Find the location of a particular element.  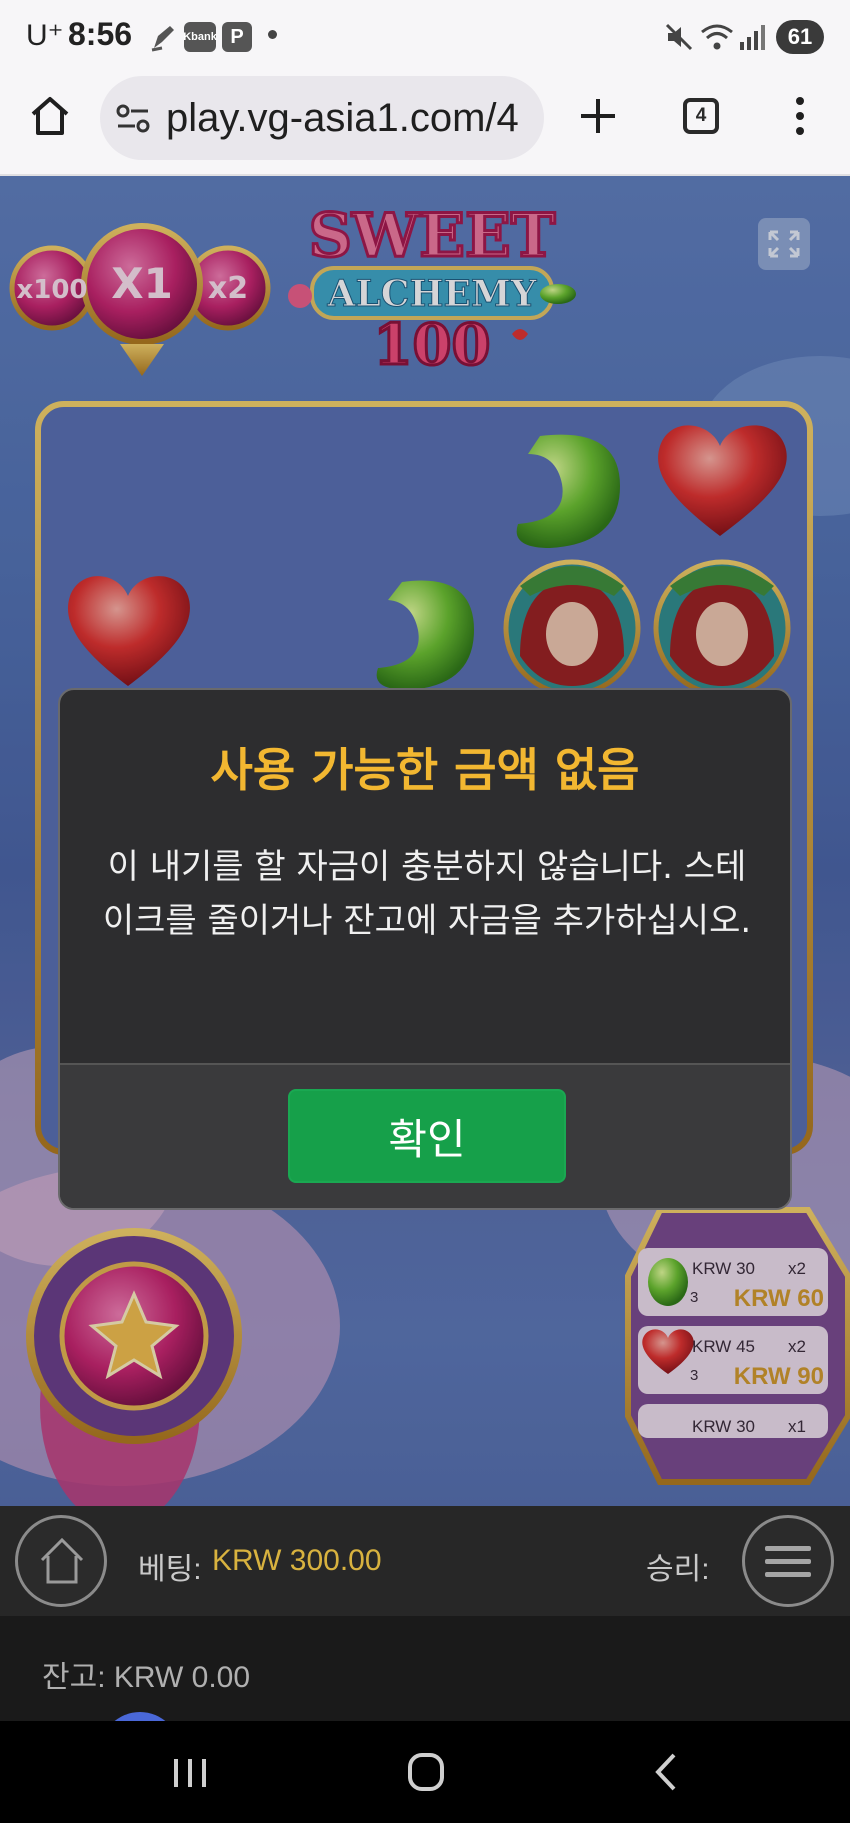

bet-bar: 베팅: KRW 300.00 승리: is located at coordinates (425, 1561).